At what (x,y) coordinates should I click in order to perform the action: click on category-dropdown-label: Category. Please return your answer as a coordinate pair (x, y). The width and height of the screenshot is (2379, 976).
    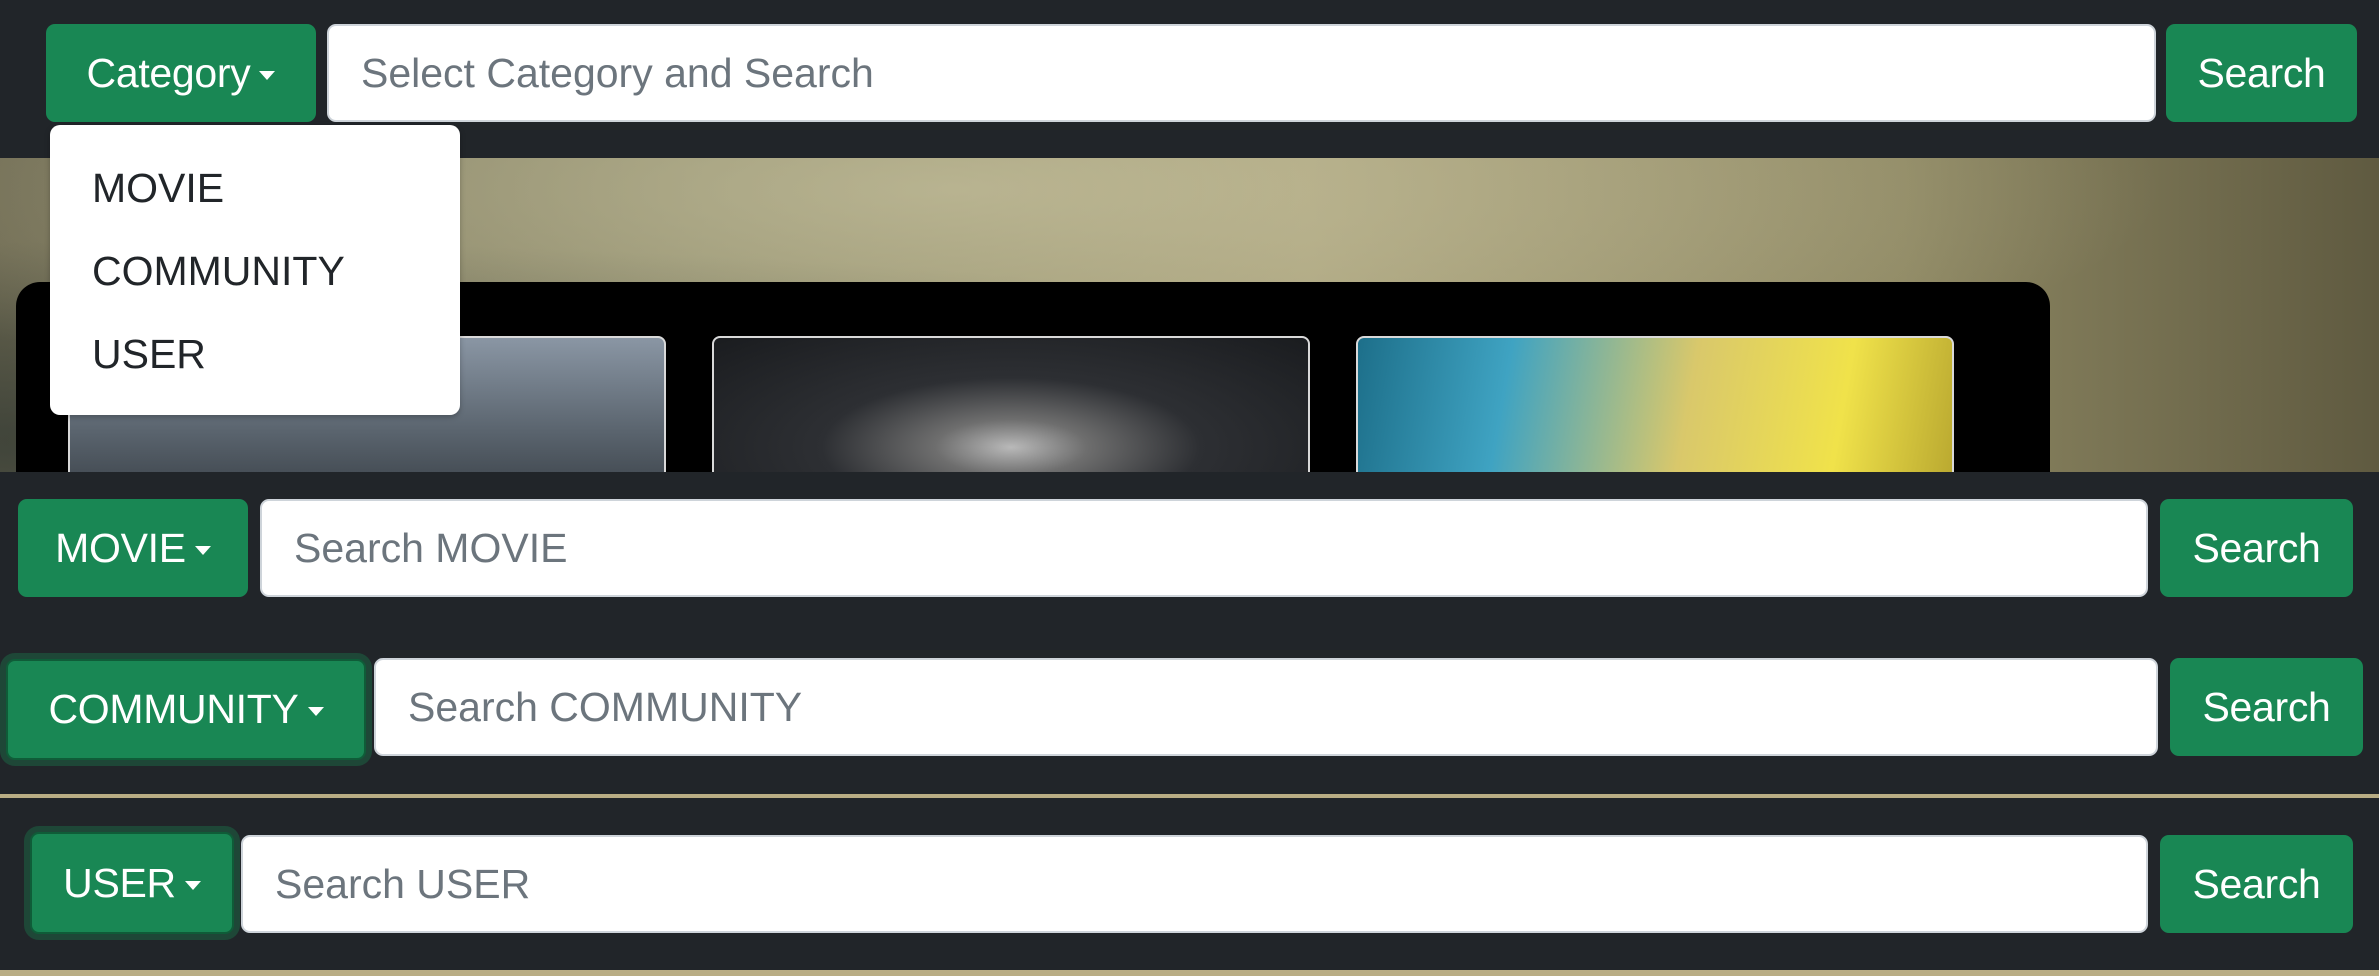
    Looking at the image, I should click on (168, 72).